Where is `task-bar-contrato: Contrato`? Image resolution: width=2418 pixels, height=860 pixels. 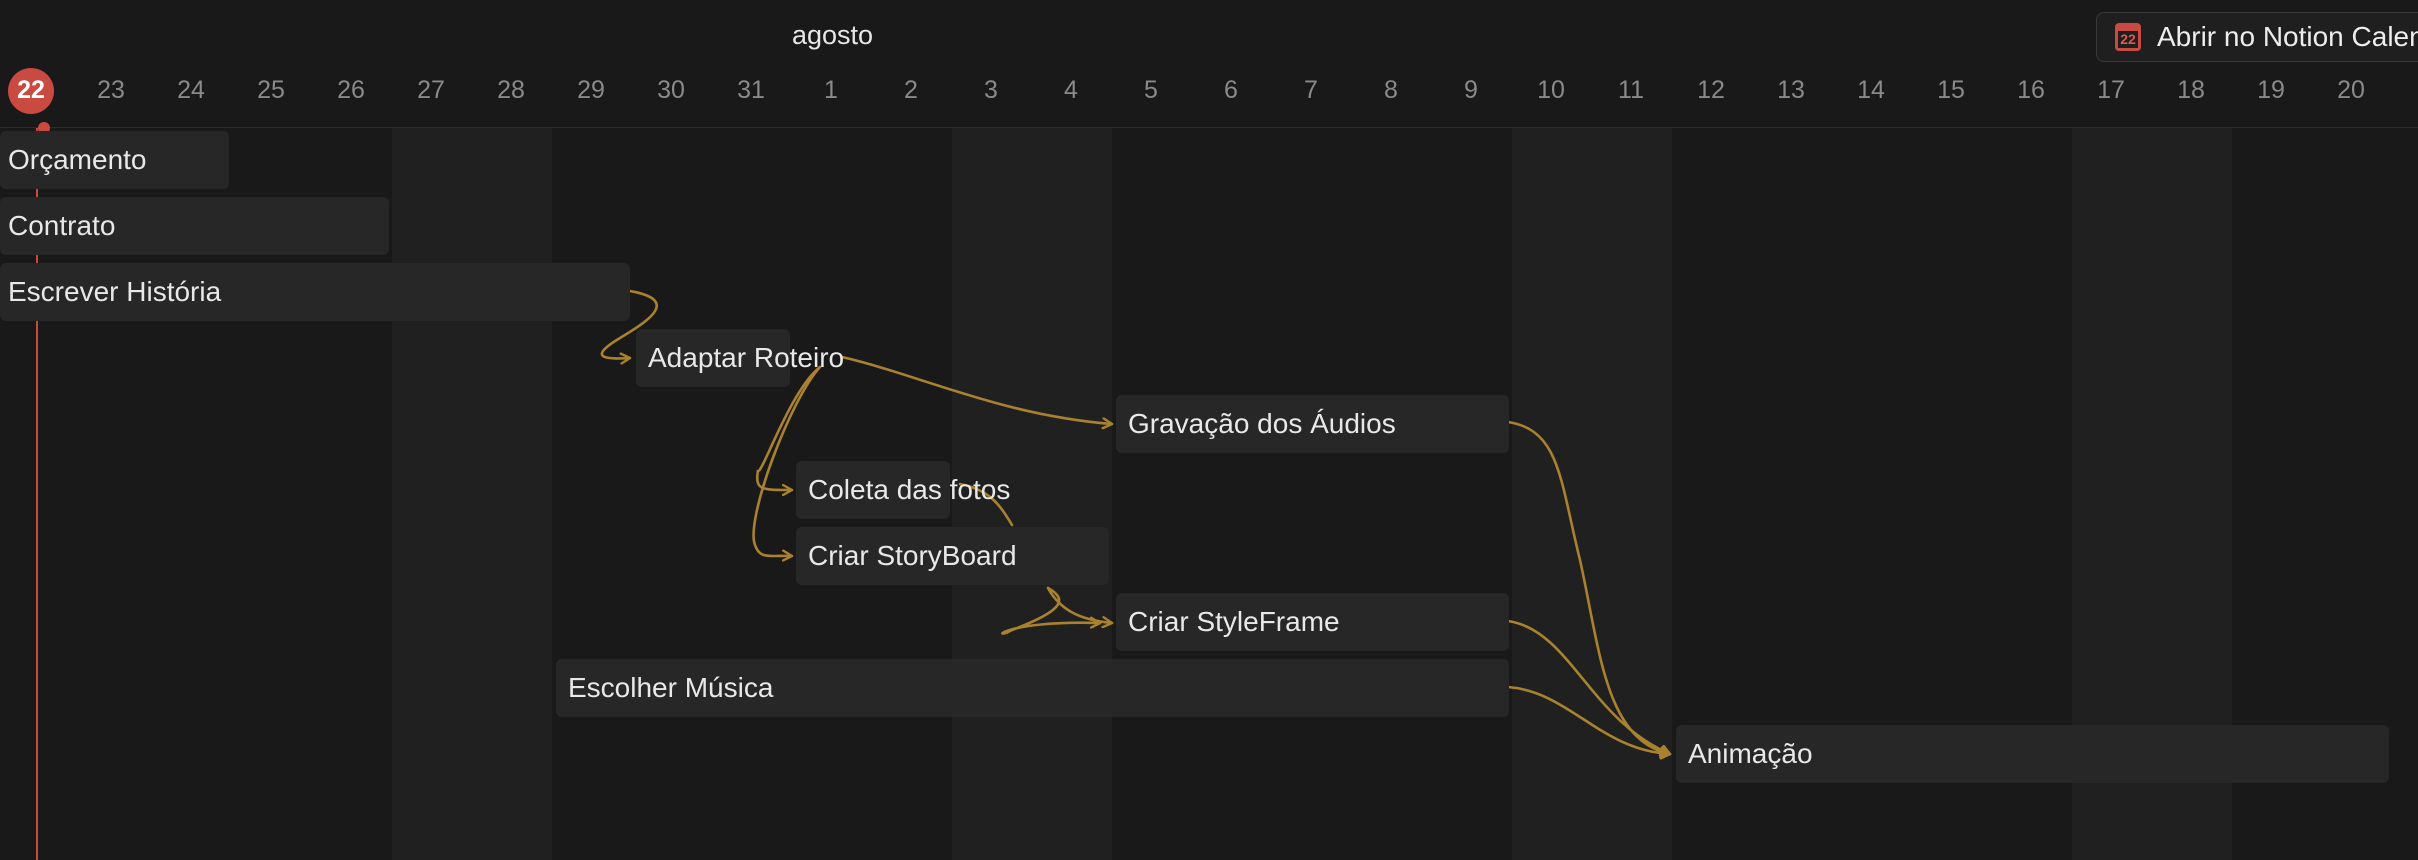 task-bar-contrato: Contrato is located at coordinates (194, 226).